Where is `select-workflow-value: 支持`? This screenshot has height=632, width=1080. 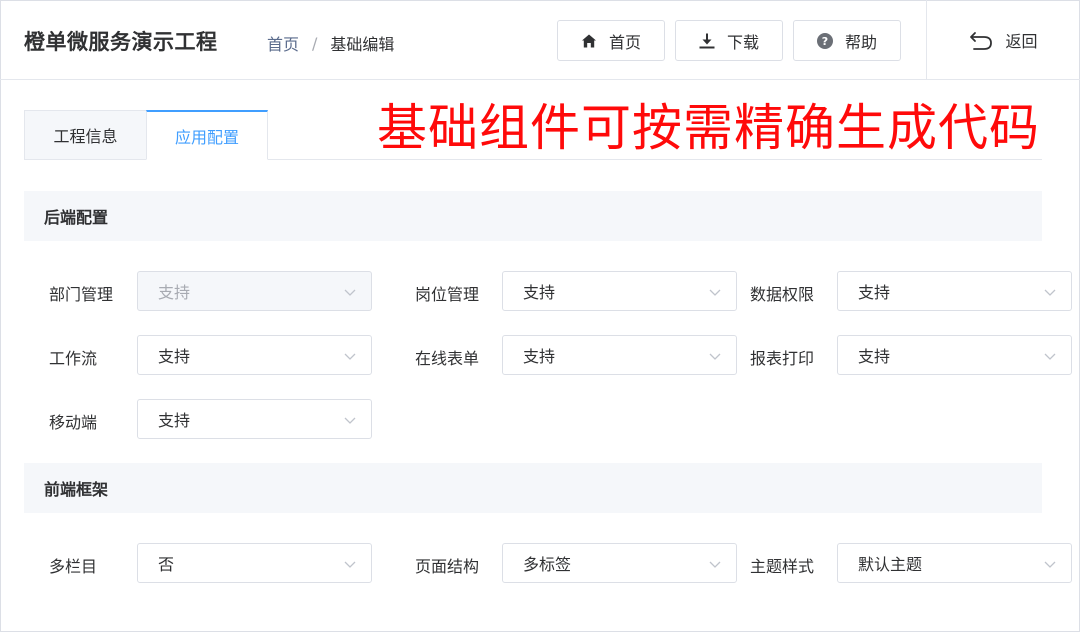
select-workflow-value: 支持 is located at coordinates (174, 356).